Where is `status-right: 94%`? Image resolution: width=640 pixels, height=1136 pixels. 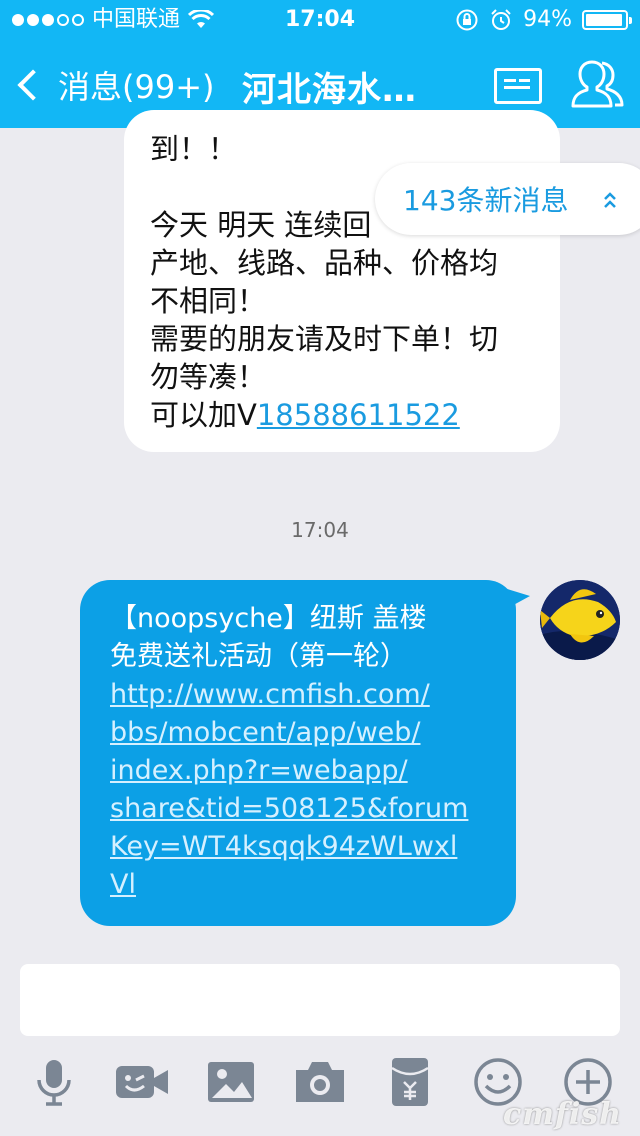
status-right: 94% is located at coordinates (543, 20).